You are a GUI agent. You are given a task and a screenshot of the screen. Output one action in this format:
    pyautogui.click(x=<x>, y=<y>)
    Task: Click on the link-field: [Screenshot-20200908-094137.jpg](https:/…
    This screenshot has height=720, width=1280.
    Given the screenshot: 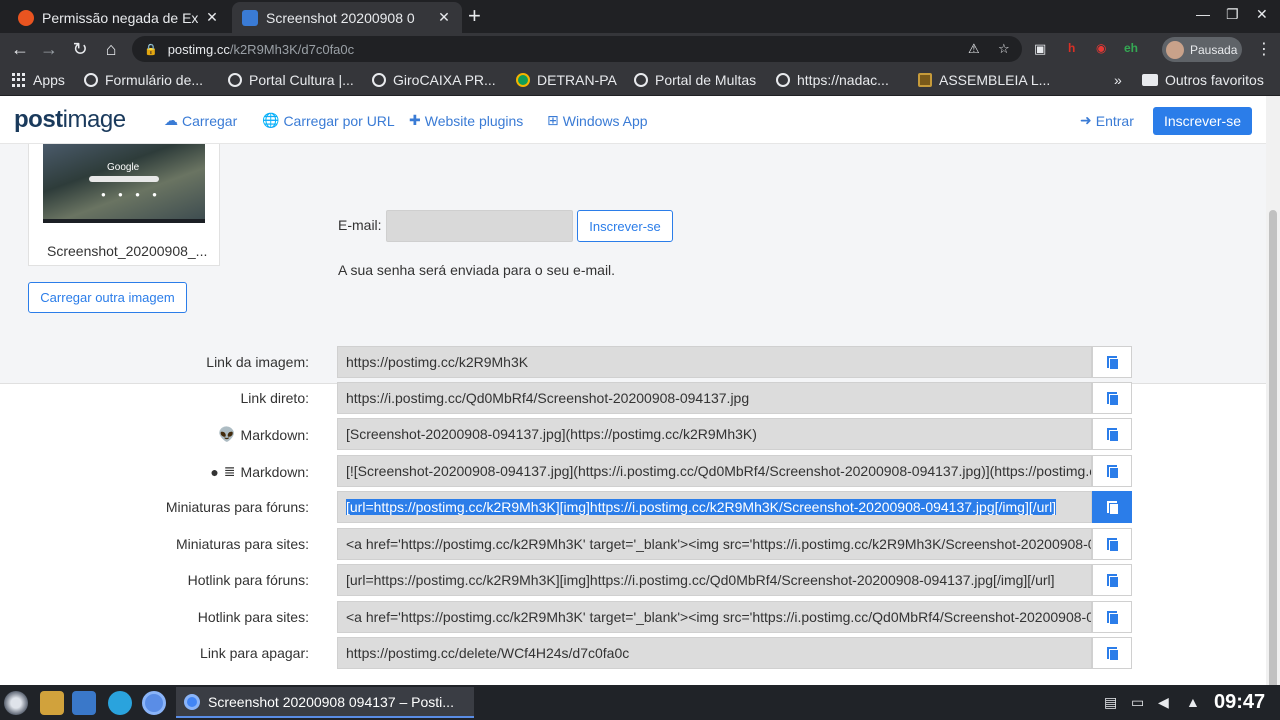 What is the action you would take?
    pyautogui.click(x=714, y=434)
    